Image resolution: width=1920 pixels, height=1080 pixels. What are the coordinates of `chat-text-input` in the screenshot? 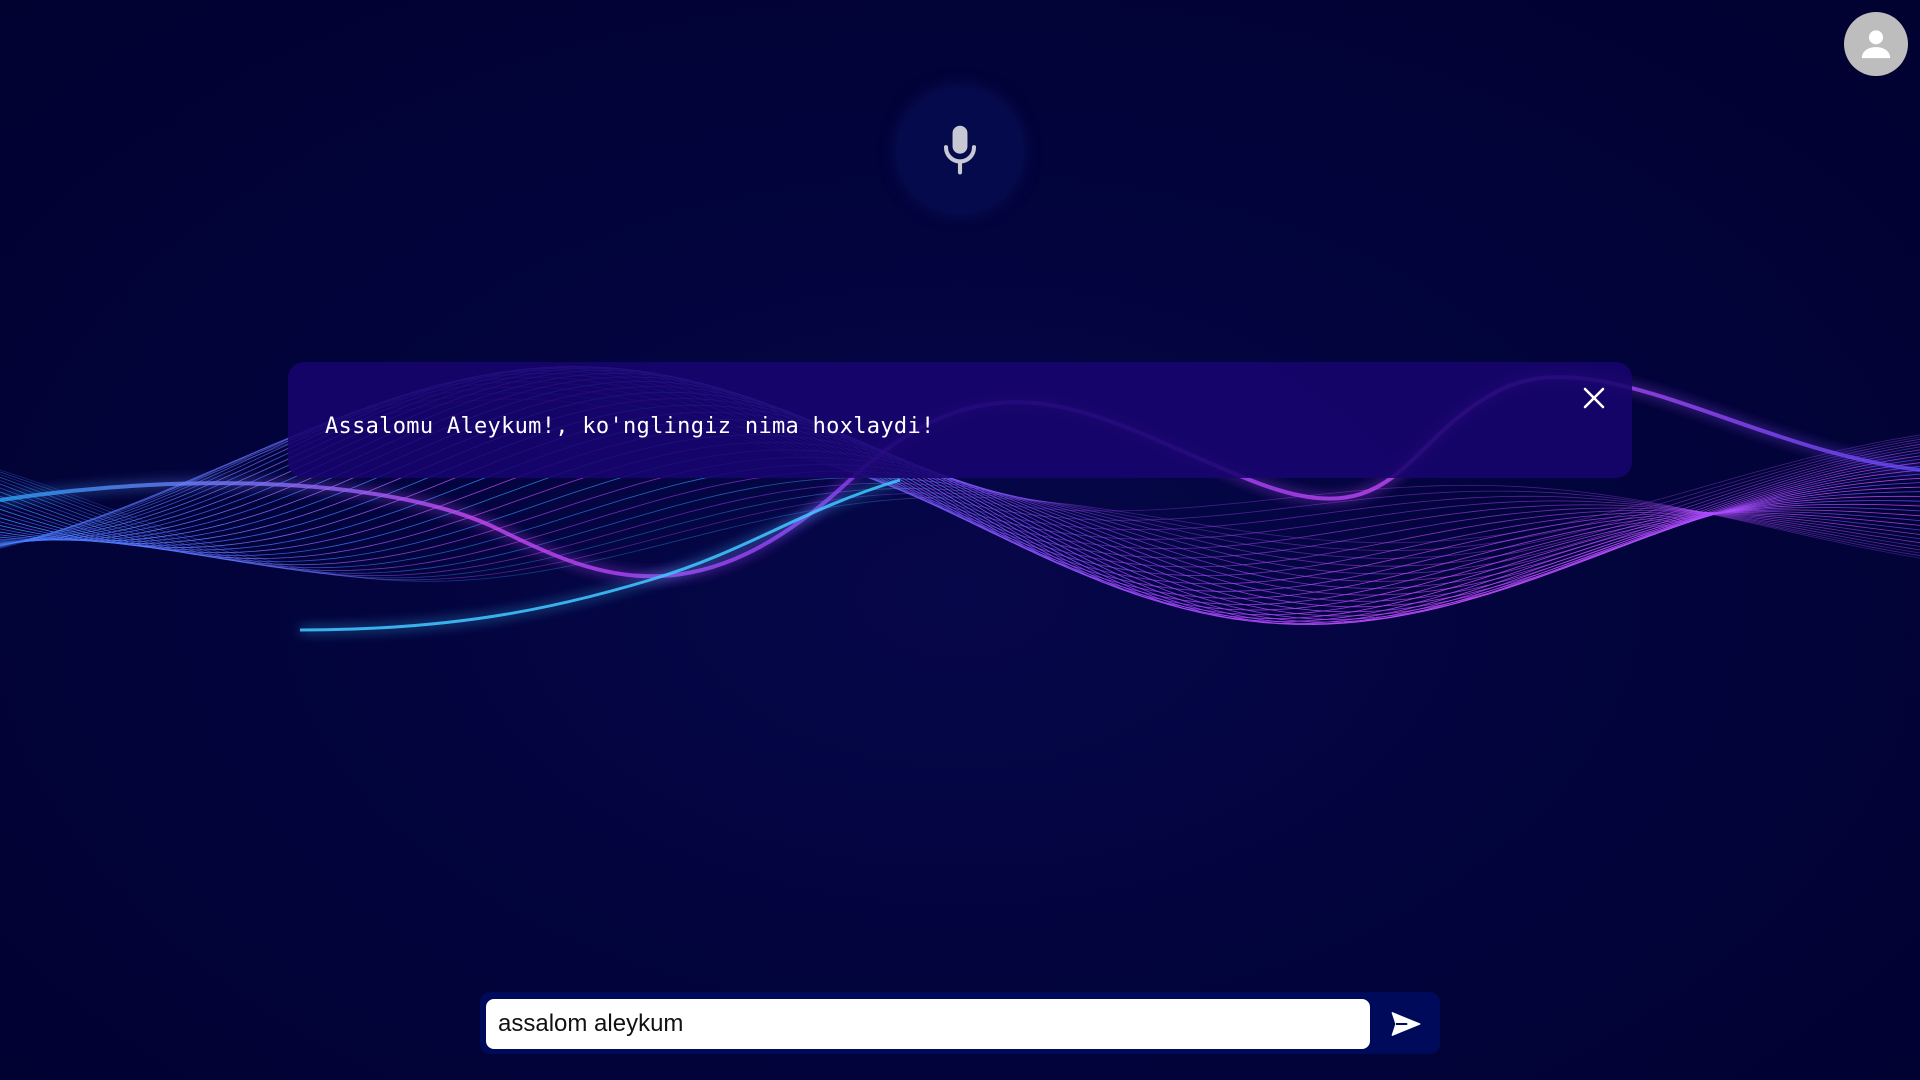 It's located at (928, 1024).